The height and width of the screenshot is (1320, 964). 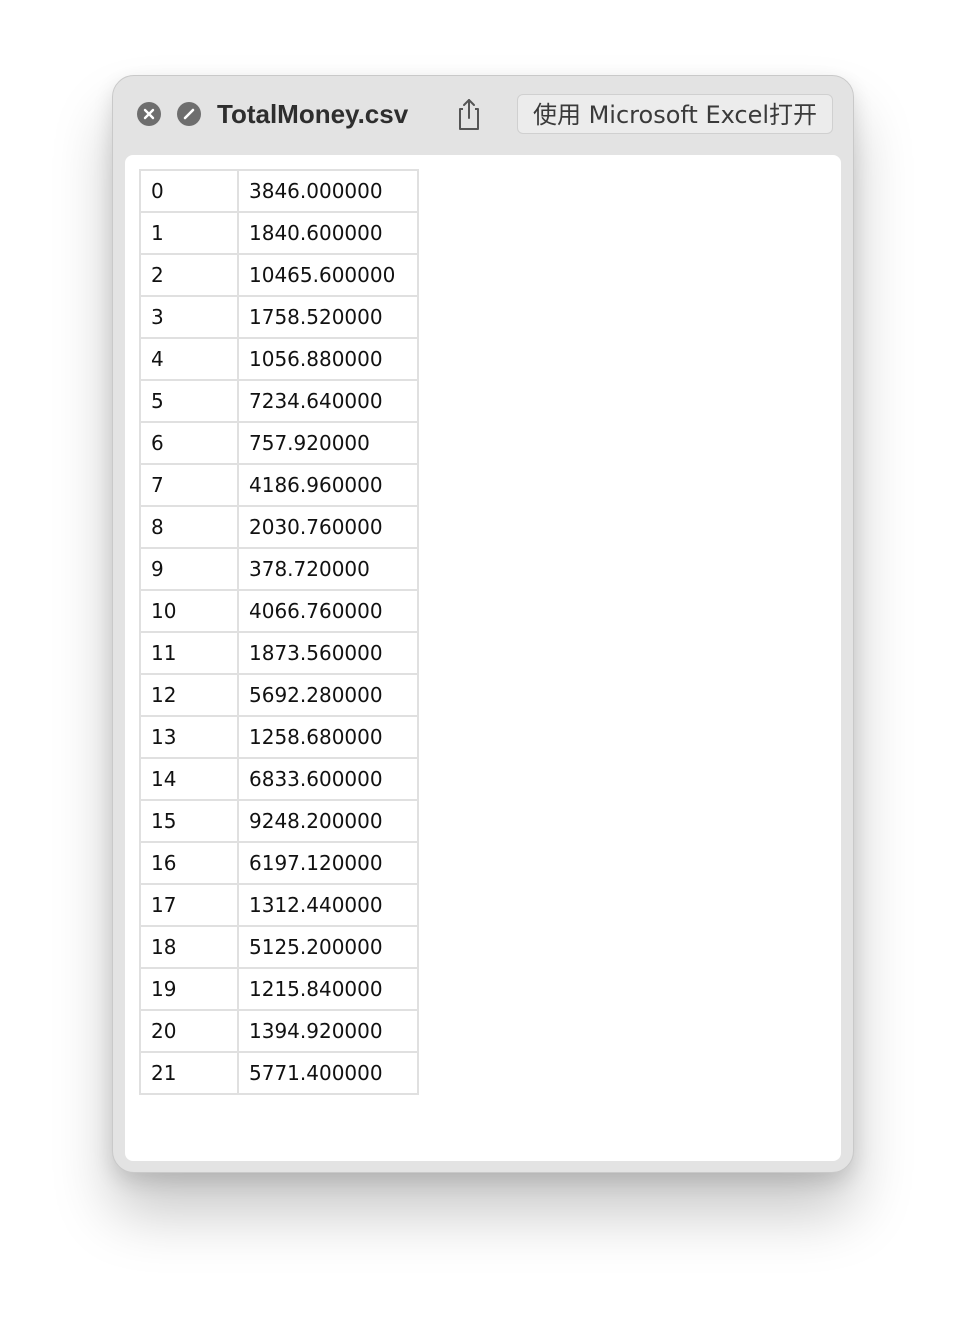 I want to click on close-button, so click(x=149, y=114).